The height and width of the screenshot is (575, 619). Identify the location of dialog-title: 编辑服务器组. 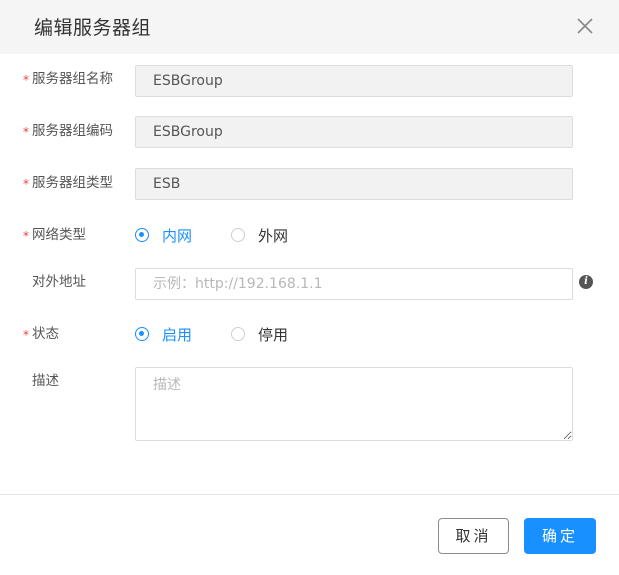
(93, 28).